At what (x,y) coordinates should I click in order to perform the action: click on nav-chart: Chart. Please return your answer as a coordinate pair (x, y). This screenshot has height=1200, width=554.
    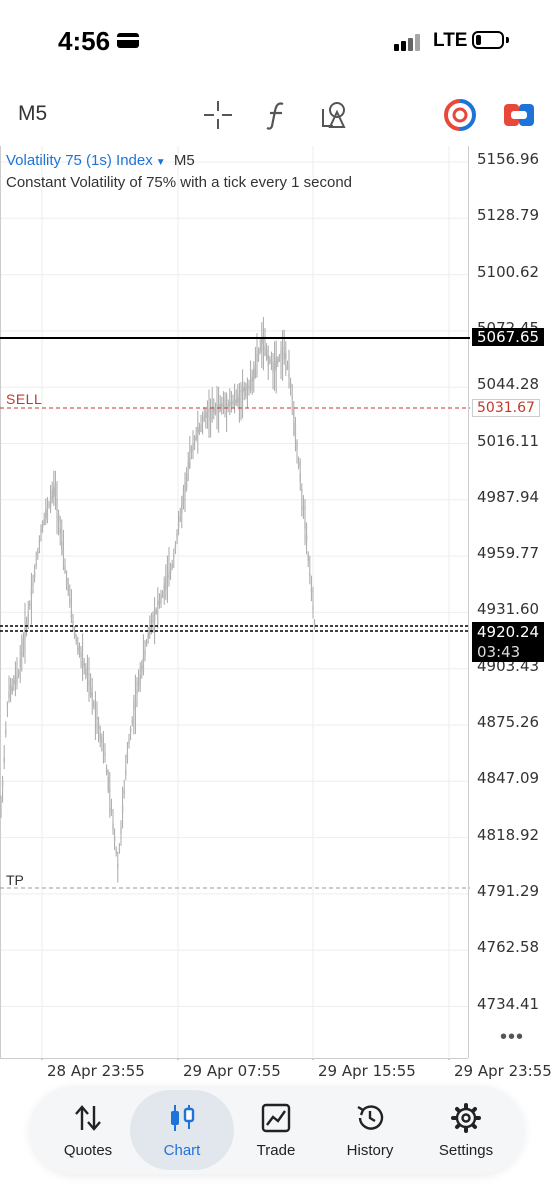
    Looking at the image, I should click on (182, 1130).